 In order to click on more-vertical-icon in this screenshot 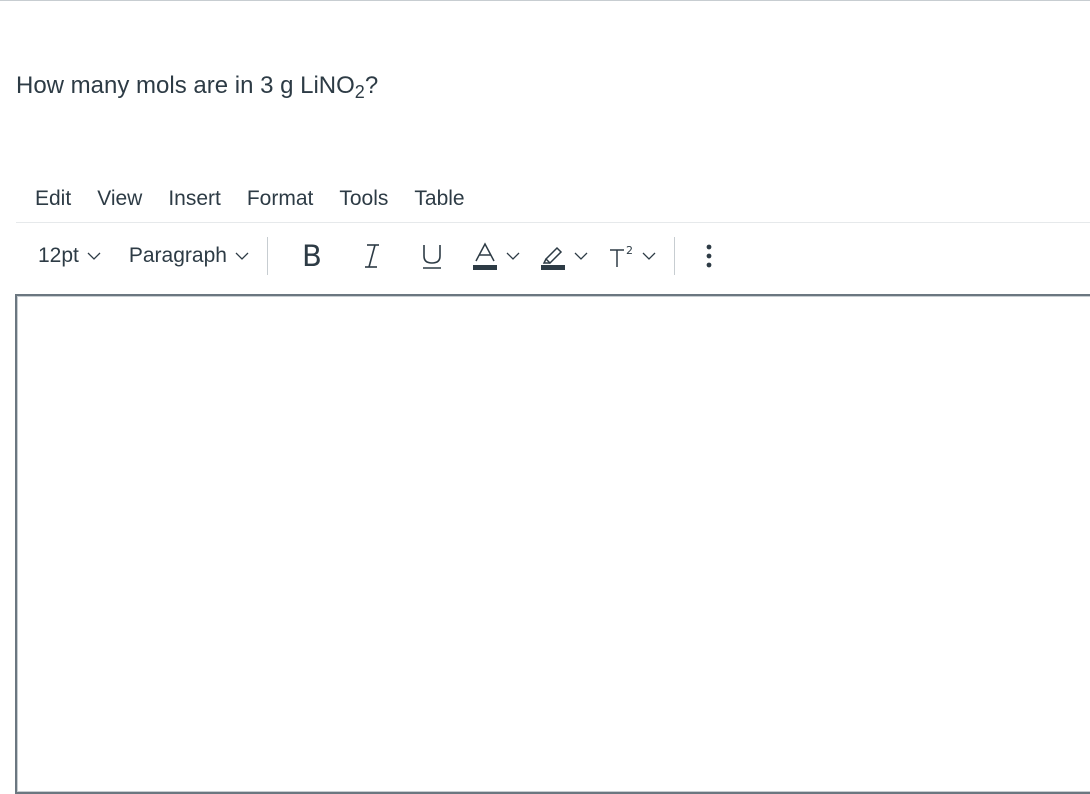, I will do `click(709, 256)`.